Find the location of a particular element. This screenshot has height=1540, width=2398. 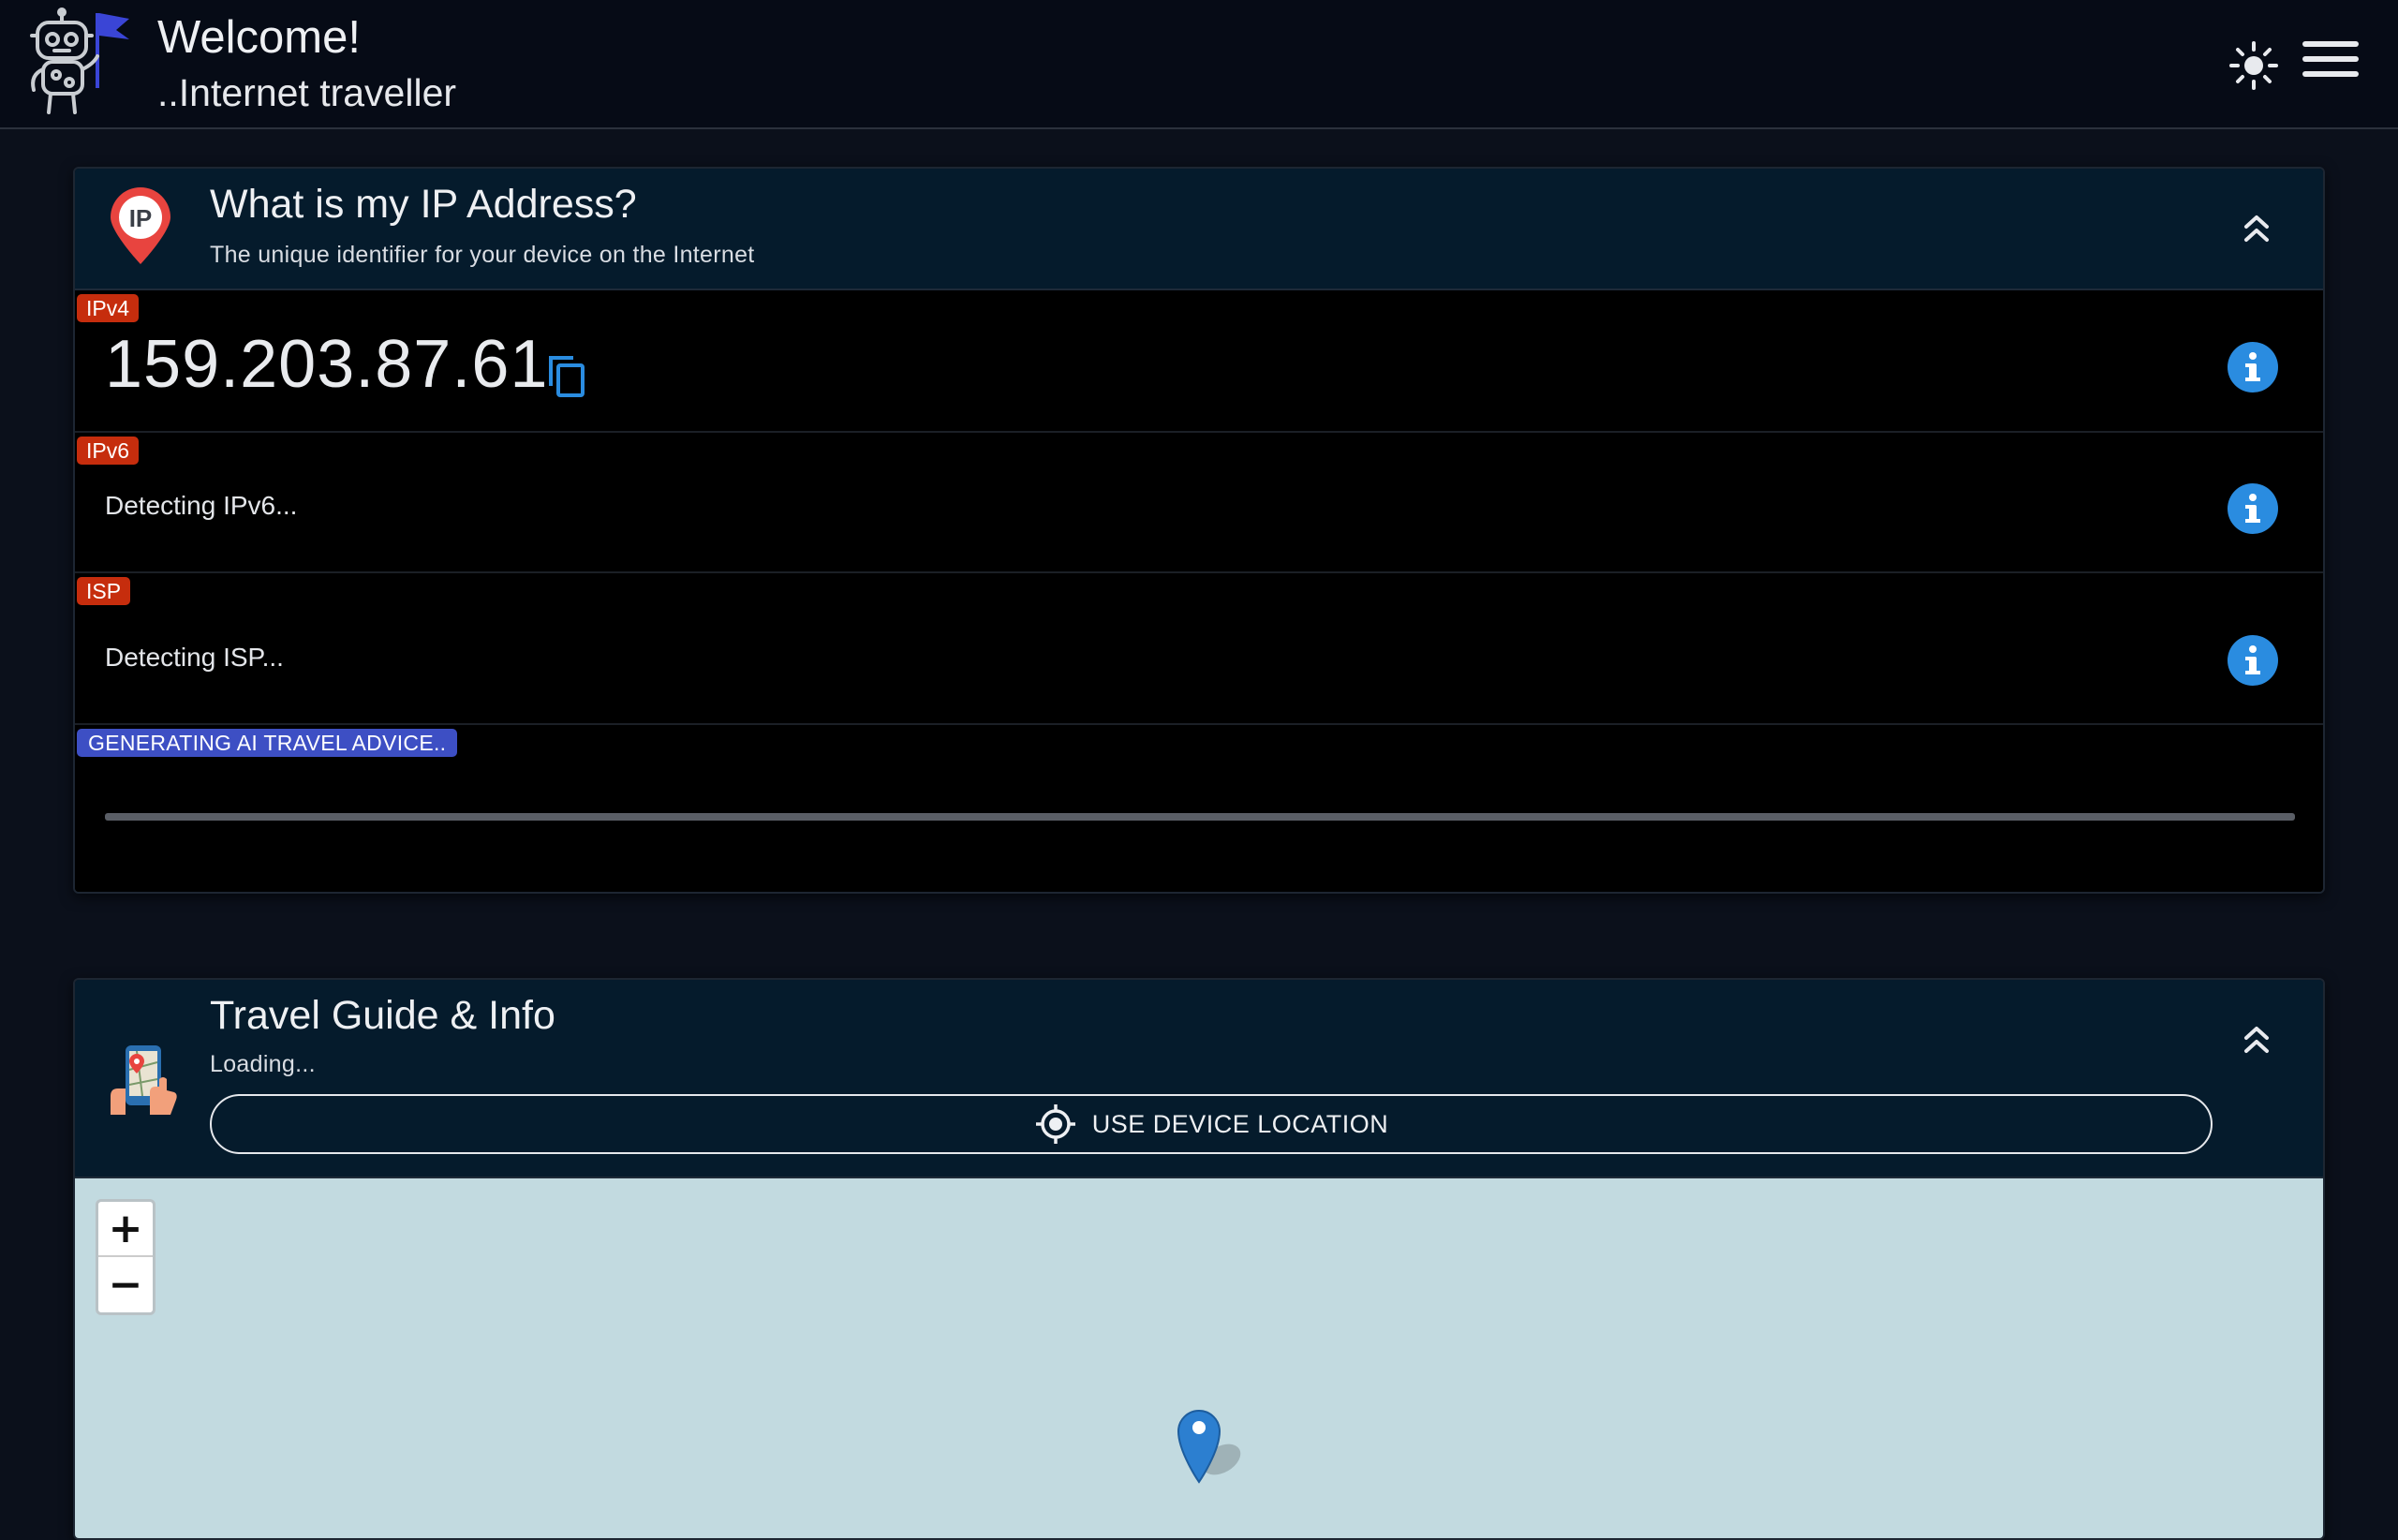

ai-advice-badge: GENERATING AI TRAVEL ADVICE.. is located at coordinates (267, 743).